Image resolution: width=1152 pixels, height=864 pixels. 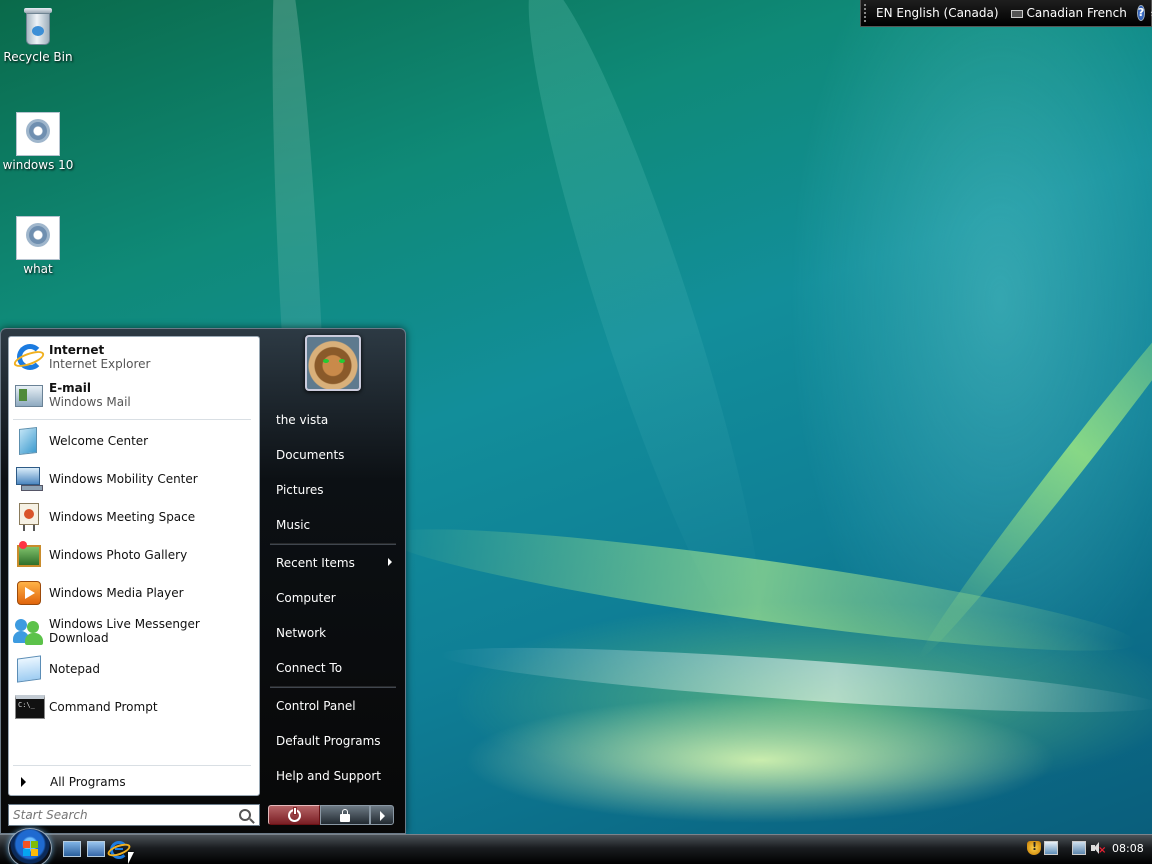 I want to click on pinned-item-subtitle: Windows Mail, so click(x=90, y=402).